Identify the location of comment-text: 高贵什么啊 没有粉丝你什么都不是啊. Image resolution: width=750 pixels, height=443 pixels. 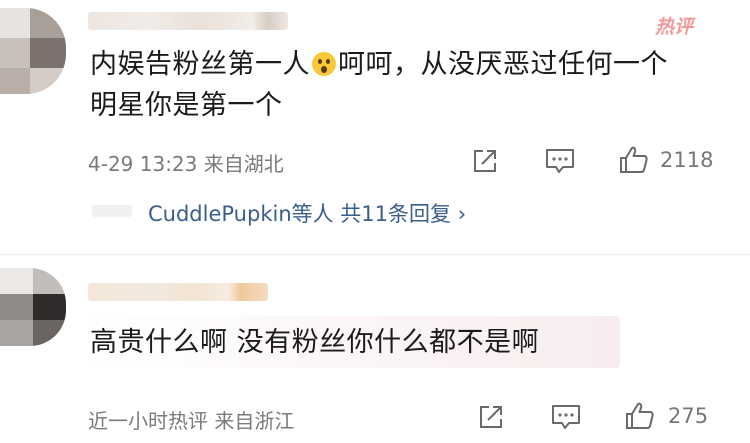
(315, 342).